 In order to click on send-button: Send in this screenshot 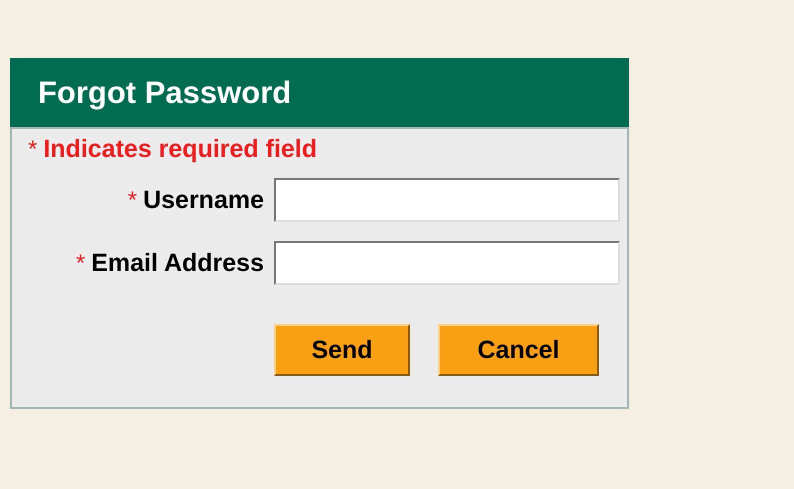, I will do `click(342, 350)`.